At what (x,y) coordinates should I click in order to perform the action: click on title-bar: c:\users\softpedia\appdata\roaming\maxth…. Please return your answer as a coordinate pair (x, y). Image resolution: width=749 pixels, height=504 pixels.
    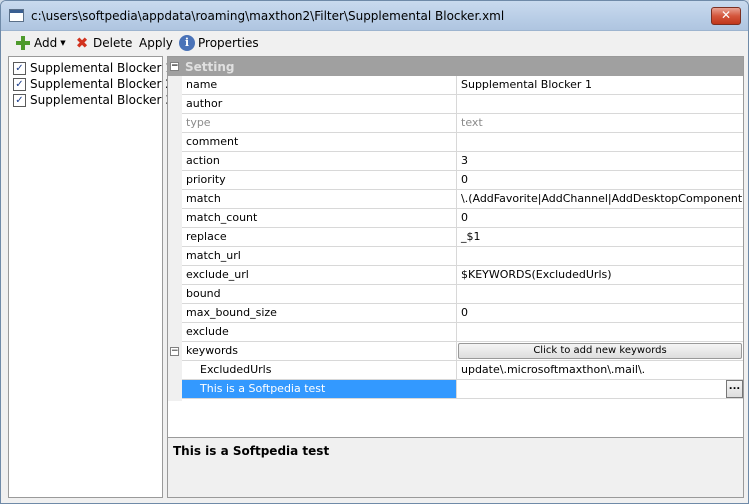
    Looking at the image, I should click on (374, 16).